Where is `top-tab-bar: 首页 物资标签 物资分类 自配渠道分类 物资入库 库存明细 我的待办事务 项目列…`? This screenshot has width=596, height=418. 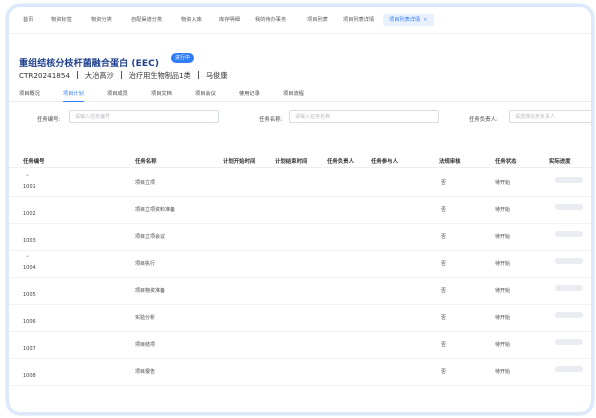
top-tab-bar: 首页 物资标签 物资分类 自配渠道分类 物资入库 库存明细 我的待办事务 项目列… is located at coordinates (300, 20).